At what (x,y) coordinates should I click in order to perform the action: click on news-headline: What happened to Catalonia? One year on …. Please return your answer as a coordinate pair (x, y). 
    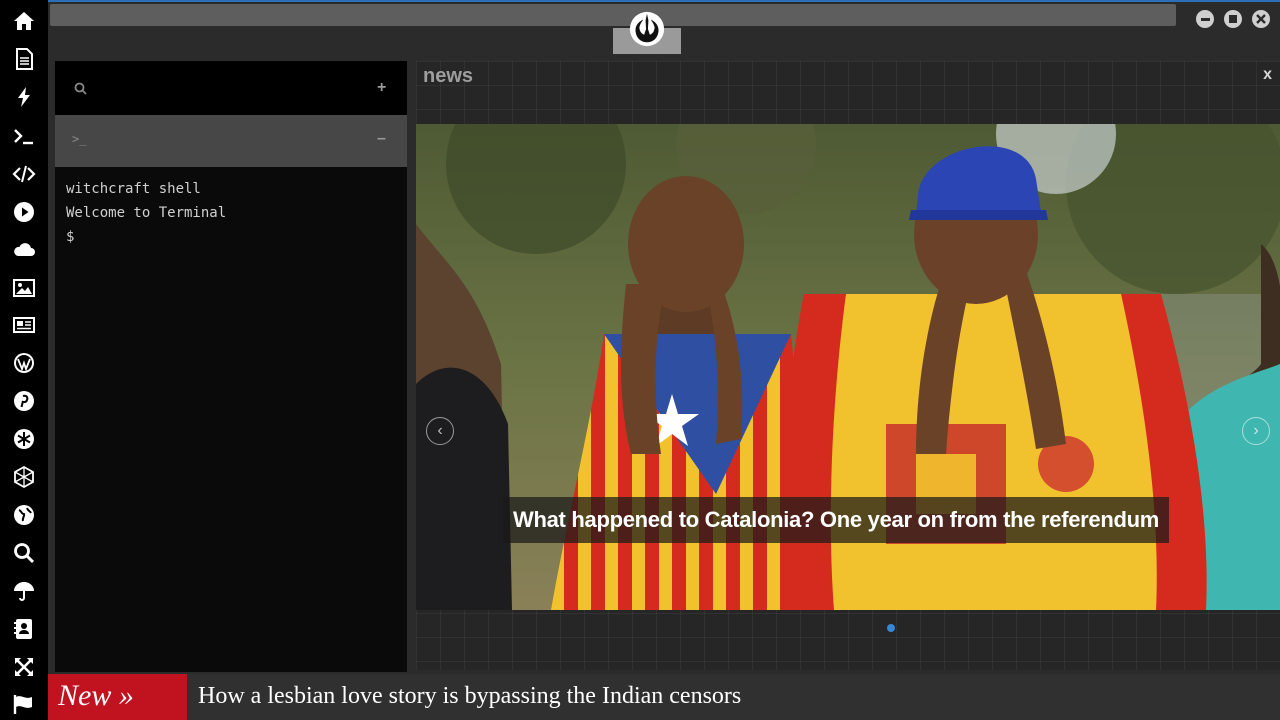
    Looking at the image, I should click on (836, 520).